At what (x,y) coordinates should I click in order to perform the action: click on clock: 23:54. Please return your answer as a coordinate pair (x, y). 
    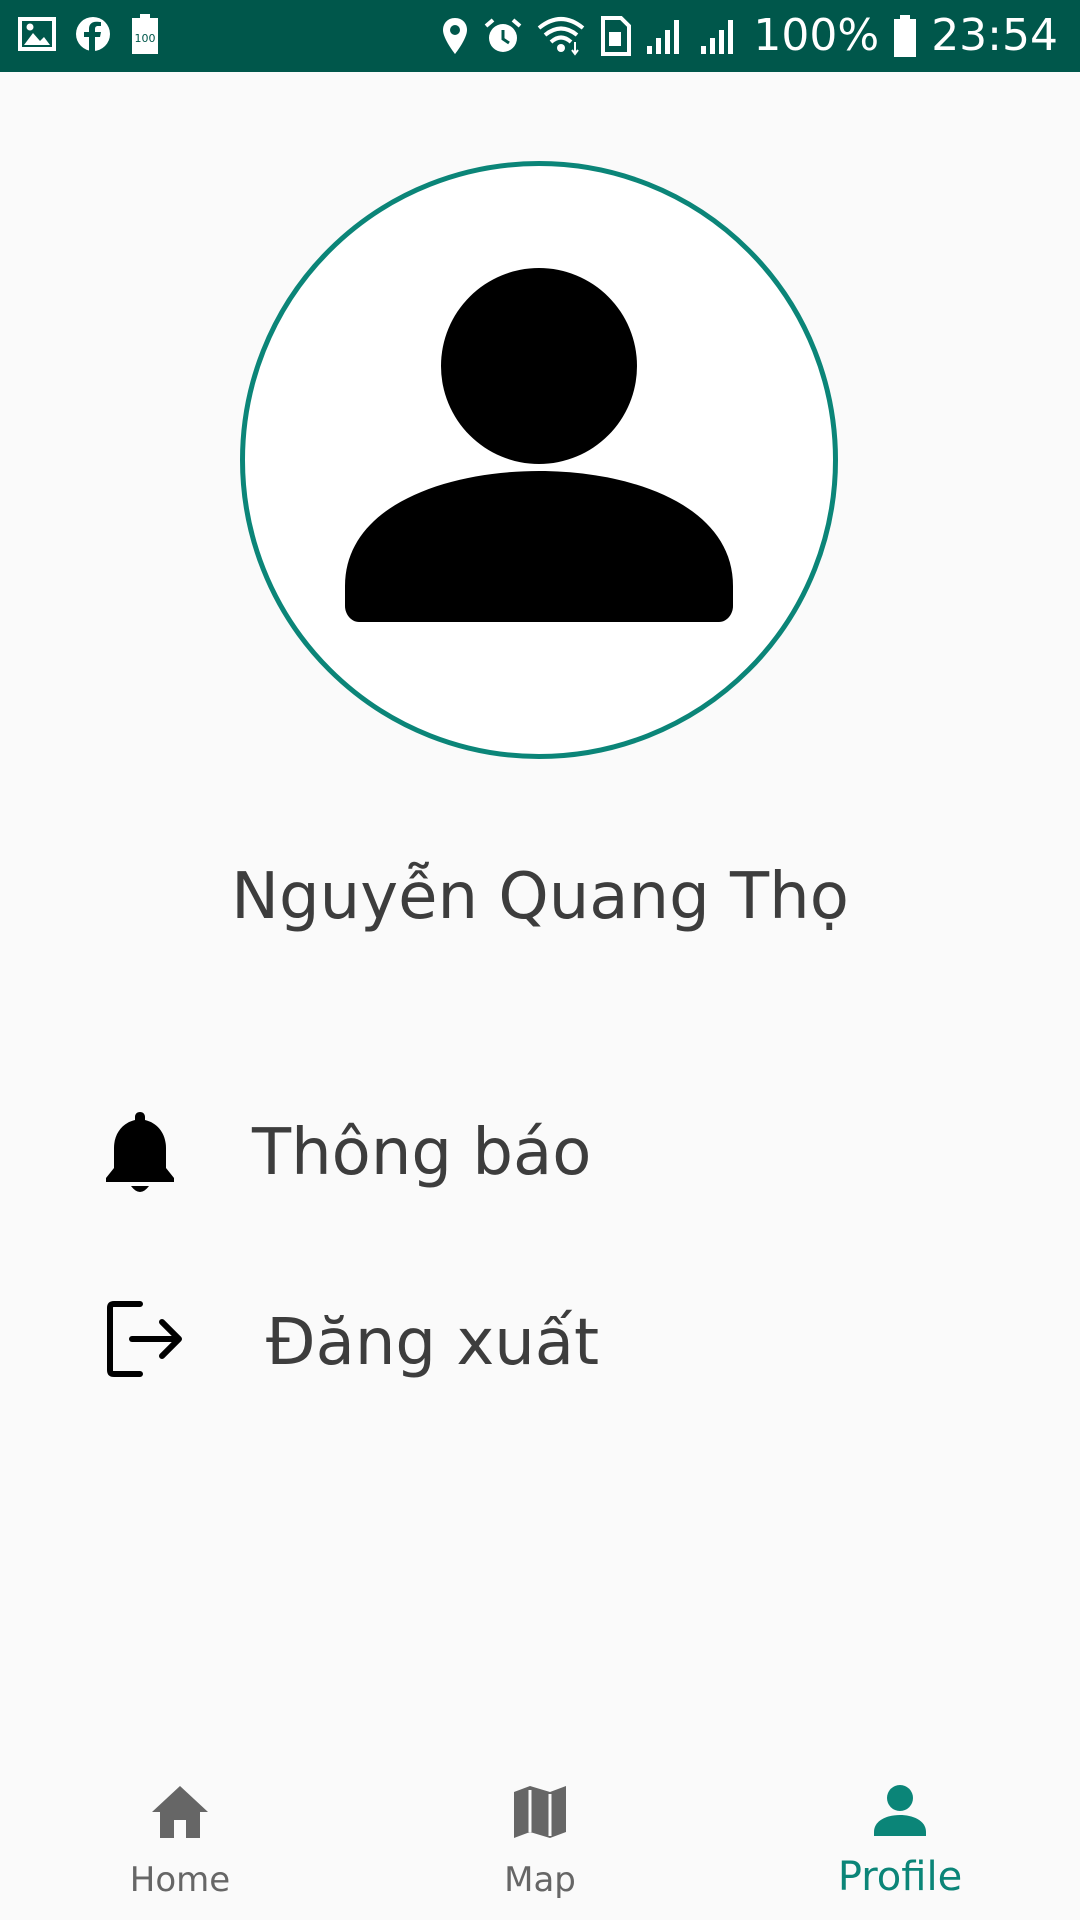
    Looking at the image, I should click on (994, 35).